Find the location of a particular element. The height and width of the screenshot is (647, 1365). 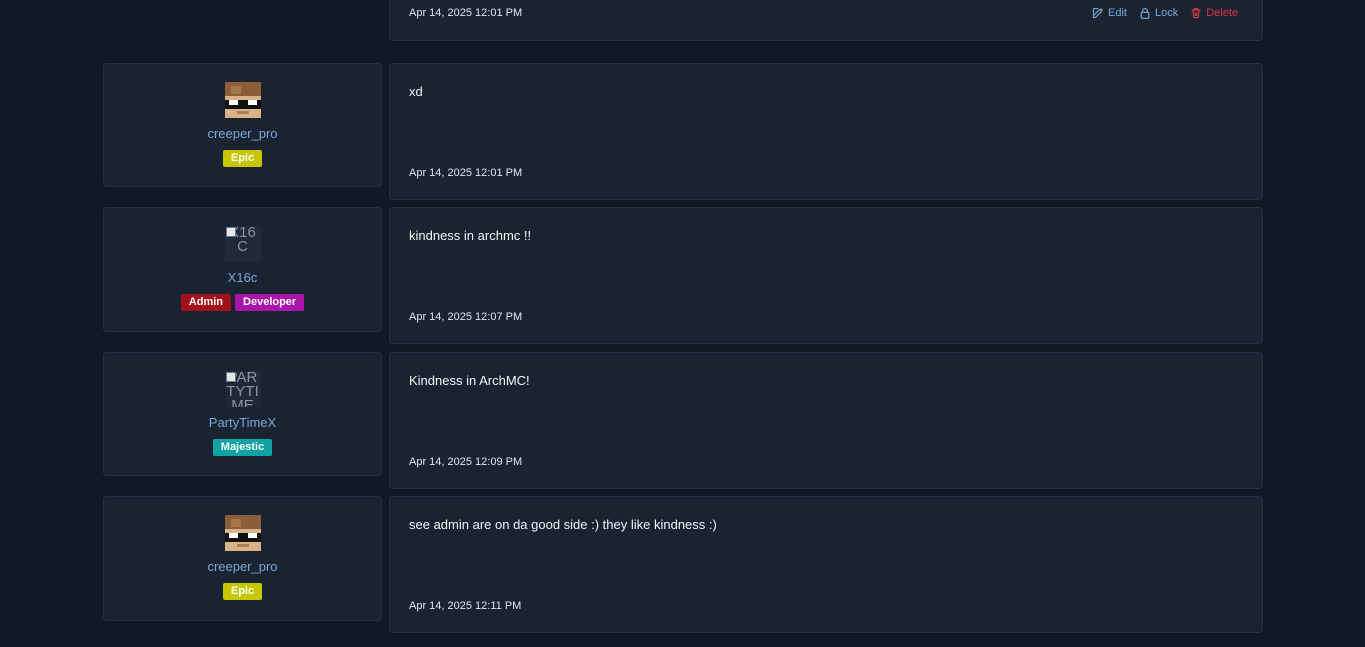

rank-badge: Majestic is located at coordinates (242, 447).